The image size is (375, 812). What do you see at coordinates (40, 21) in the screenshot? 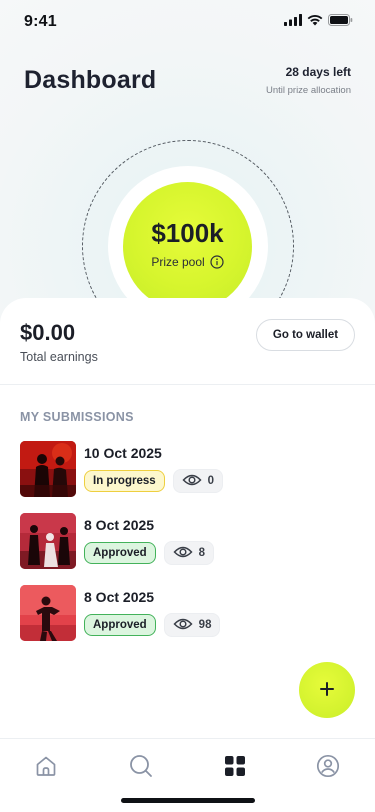
I see `status-time: 9:41` at bounding box center [40, 21].